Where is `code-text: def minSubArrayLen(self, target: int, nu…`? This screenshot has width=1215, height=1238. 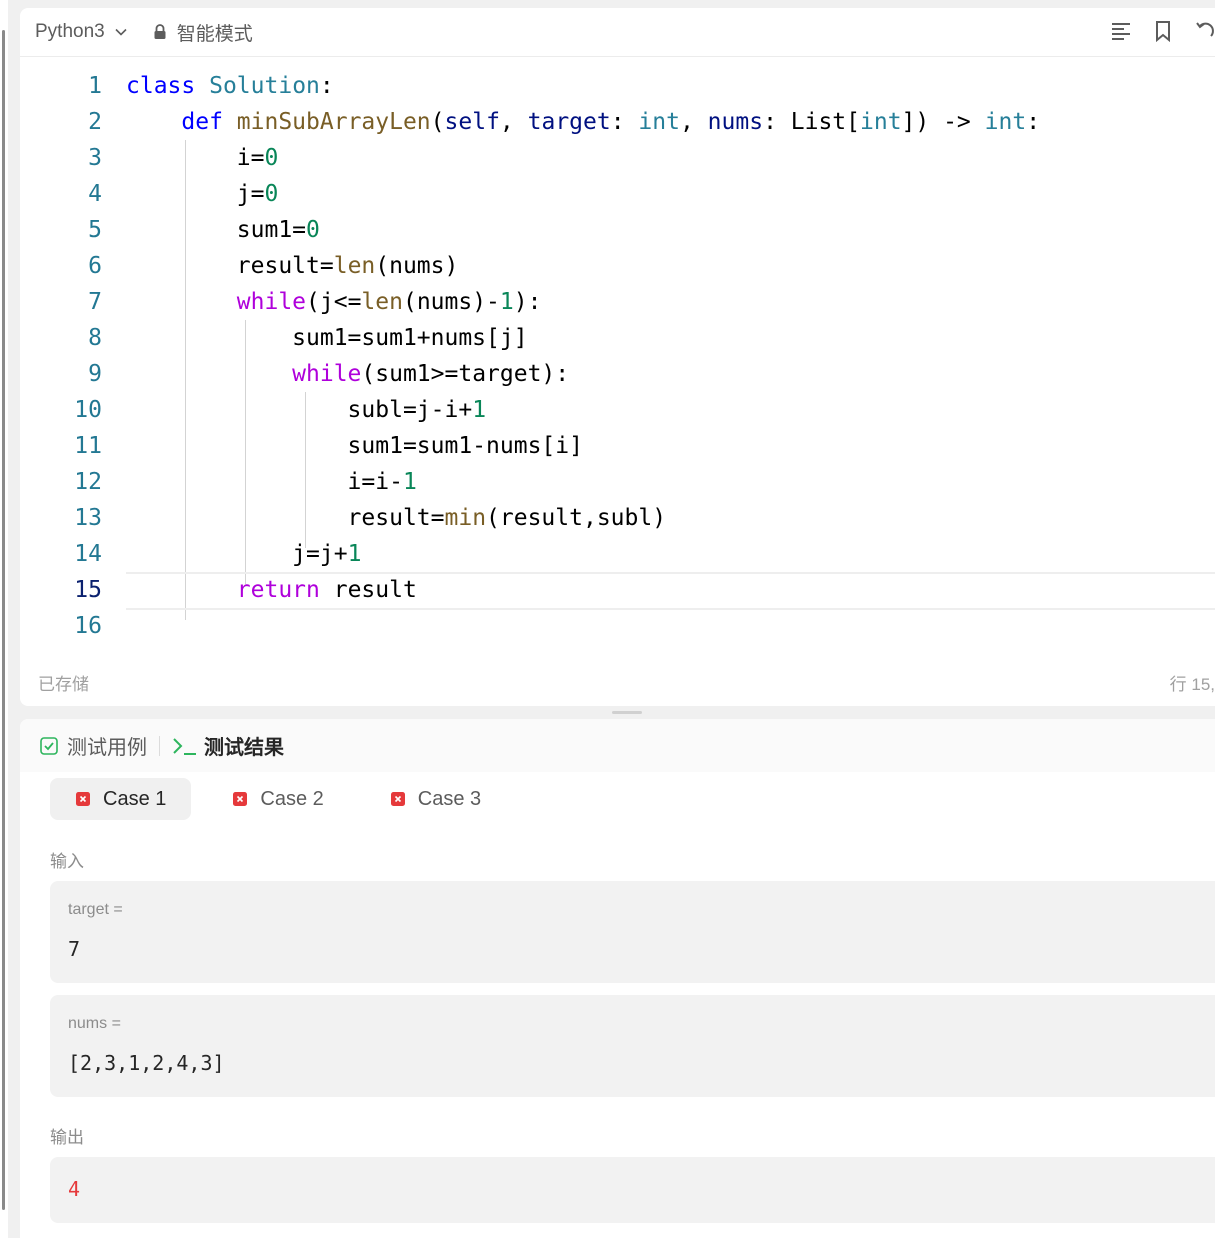
code-text: def minSubArrayLen(self, target: int, nu… is located at coordinates (611, 122).